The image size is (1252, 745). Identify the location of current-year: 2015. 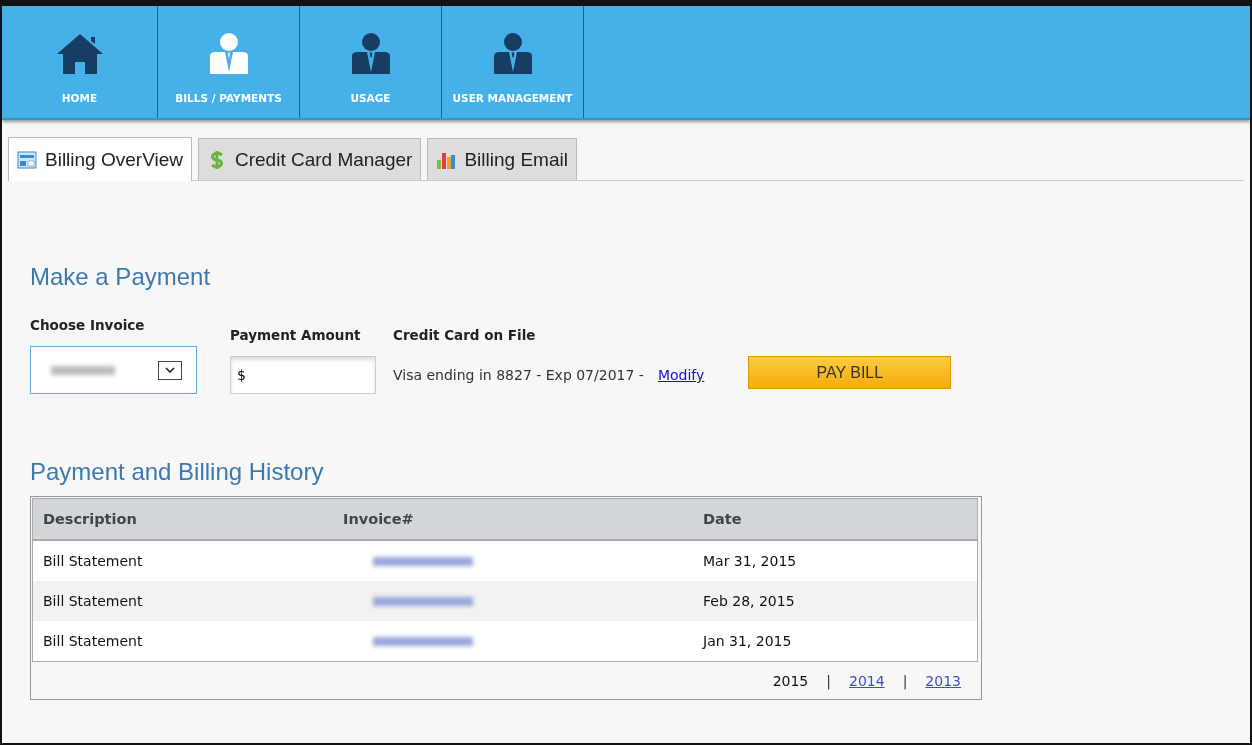
(790, 681).